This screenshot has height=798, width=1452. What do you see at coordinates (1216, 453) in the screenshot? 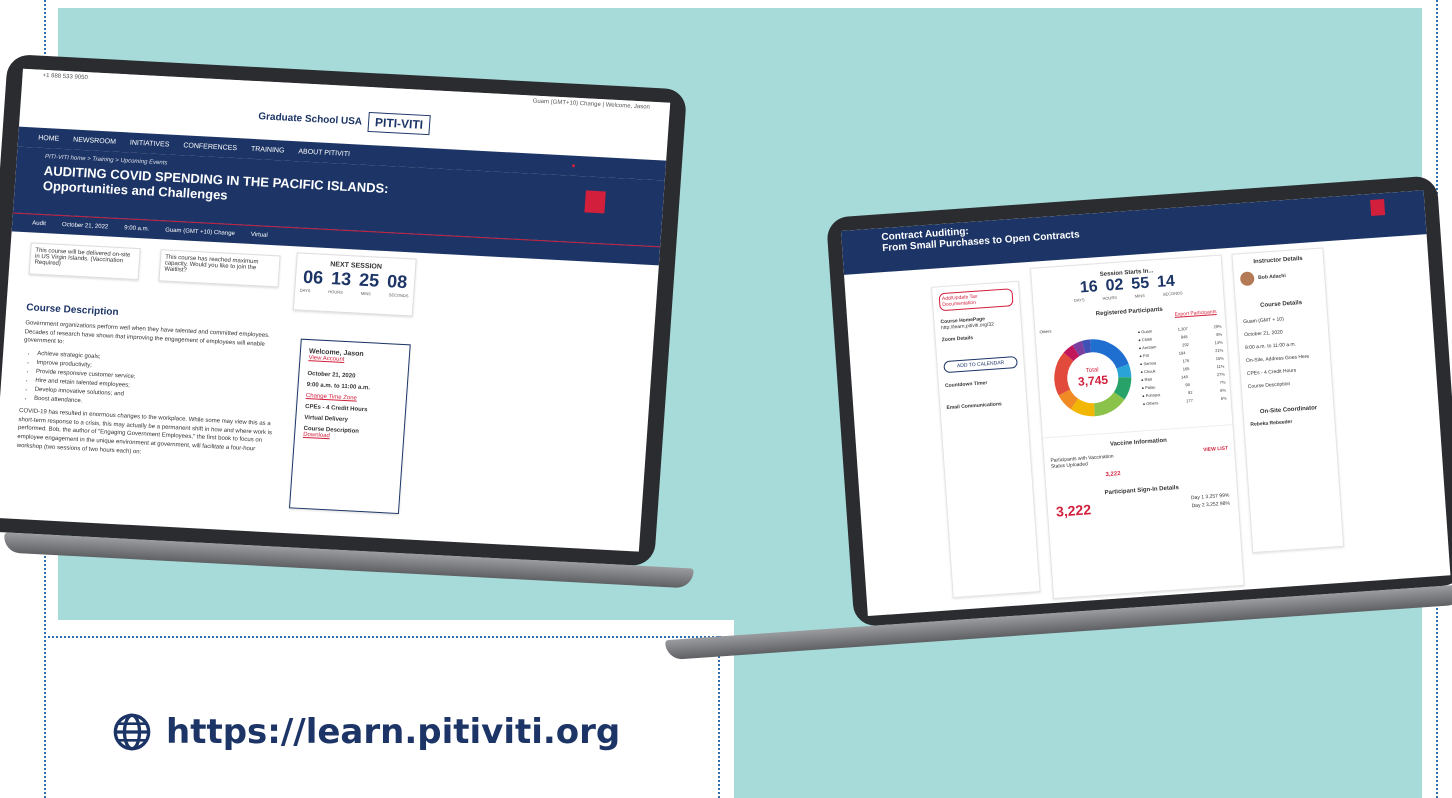
I see `view-list-button: VIEW LIST` at bounding box center [1216, 453].